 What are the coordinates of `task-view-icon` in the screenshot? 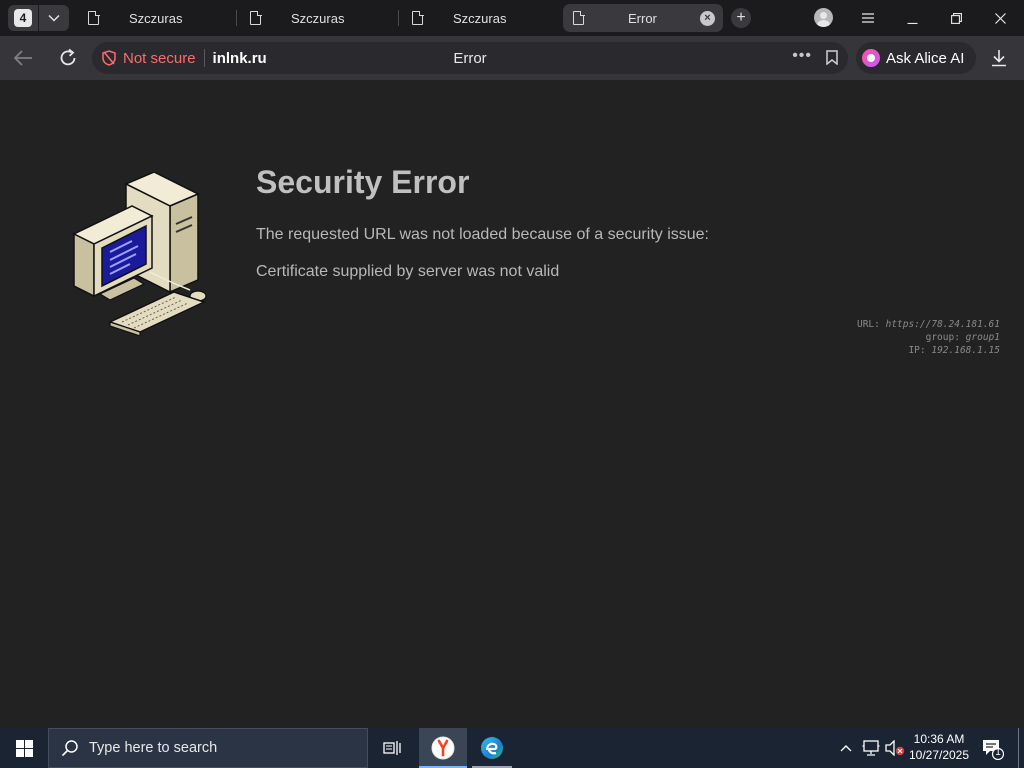 It's located at (392, 748).